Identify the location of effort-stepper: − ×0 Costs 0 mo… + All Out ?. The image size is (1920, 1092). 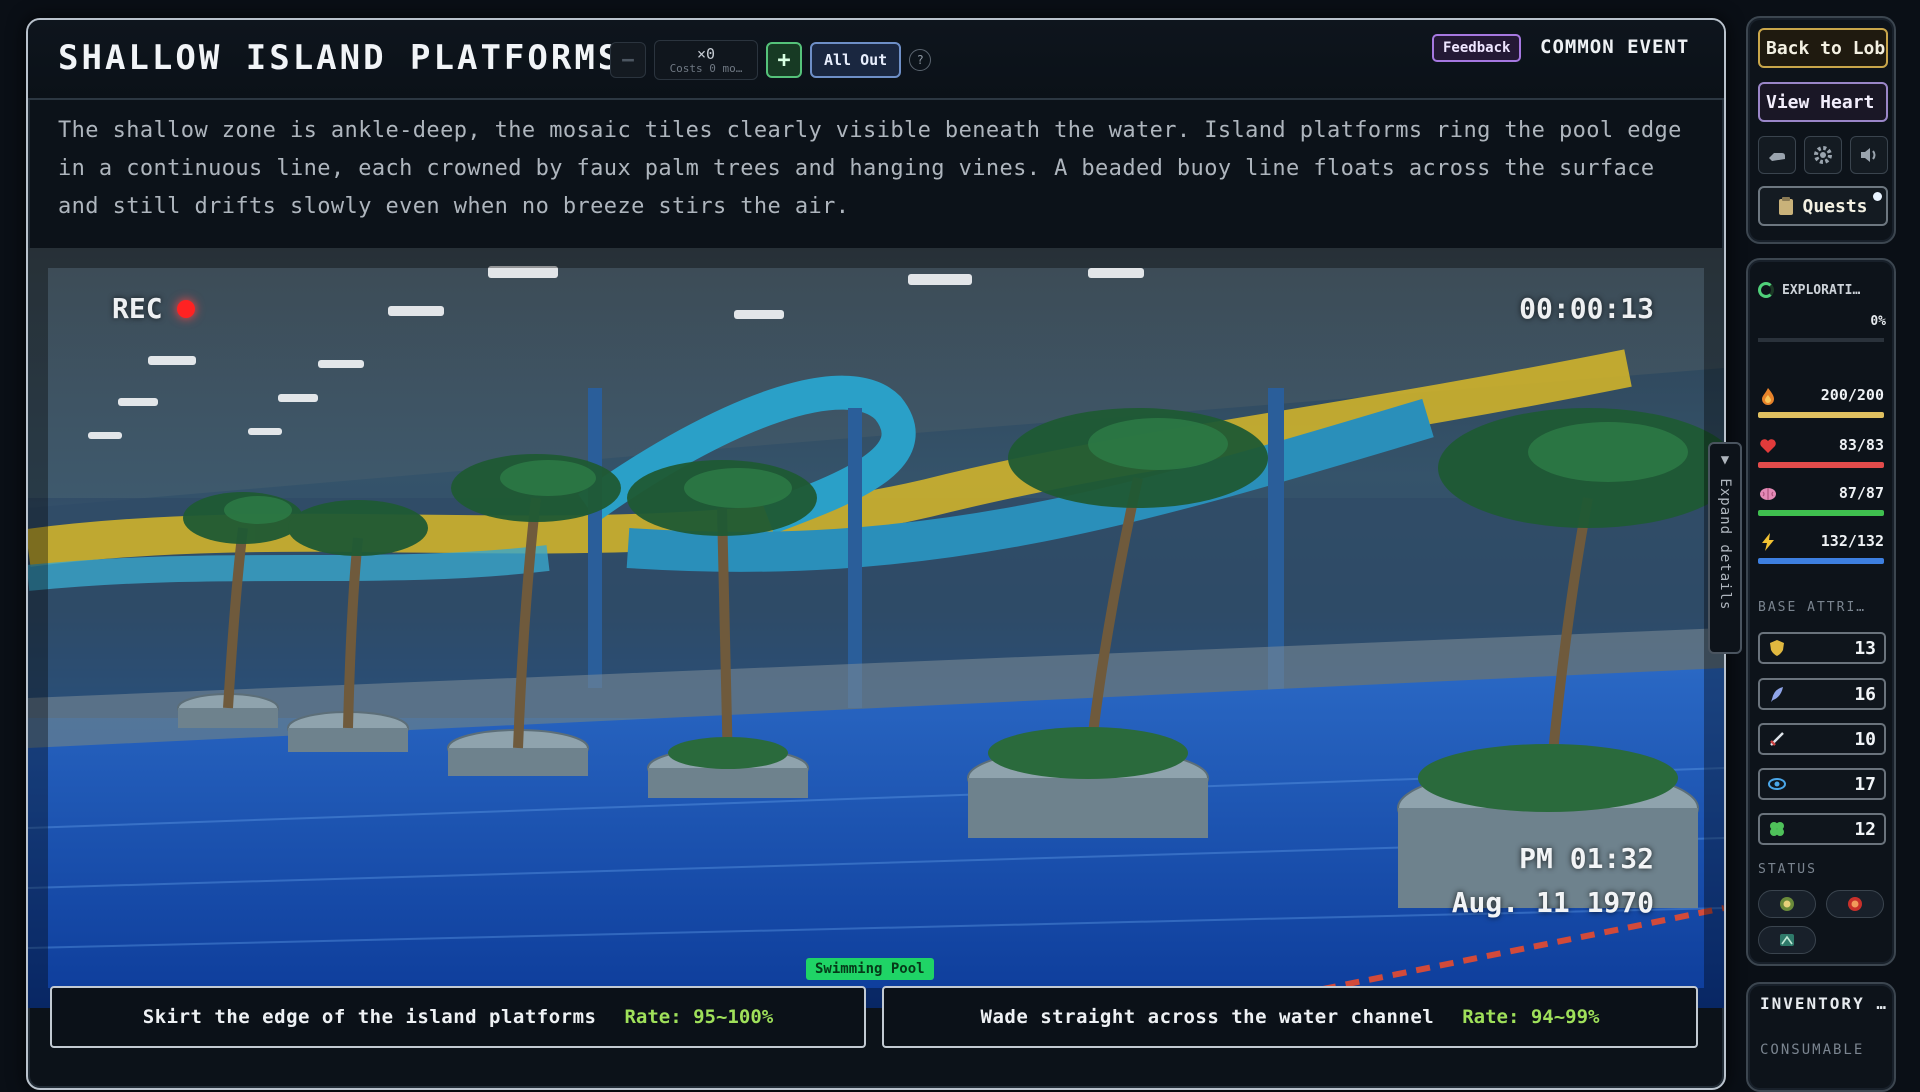
(771, 60).